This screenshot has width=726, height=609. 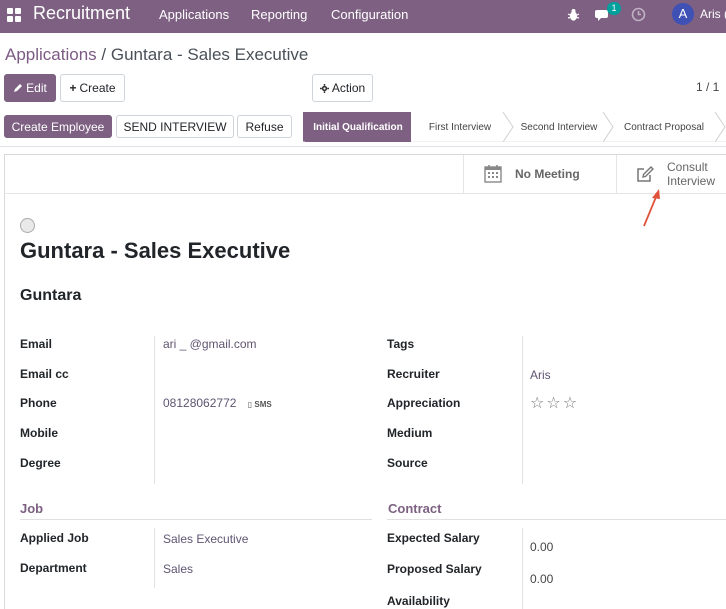 What do you see at coordinates (683, 14) in the screenshot?
I see `user-avatar: A` at bounding box center [683, 14].